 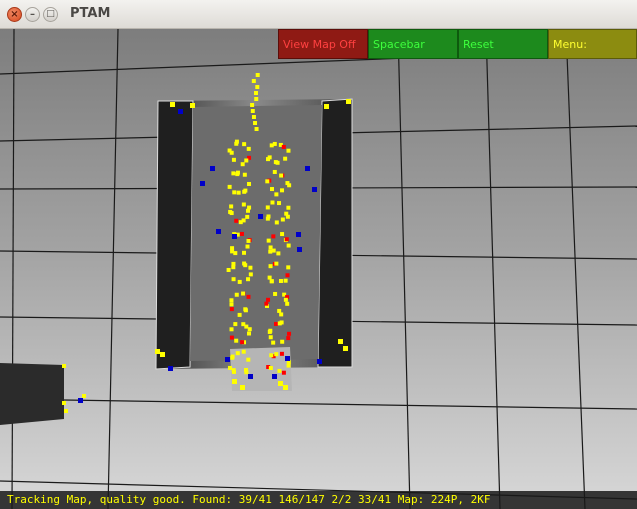 What do you see at coordinates (318, 14) in the screenshot?
I see `title-bar: × – □ PTAM` at bounding box center [318, 14].